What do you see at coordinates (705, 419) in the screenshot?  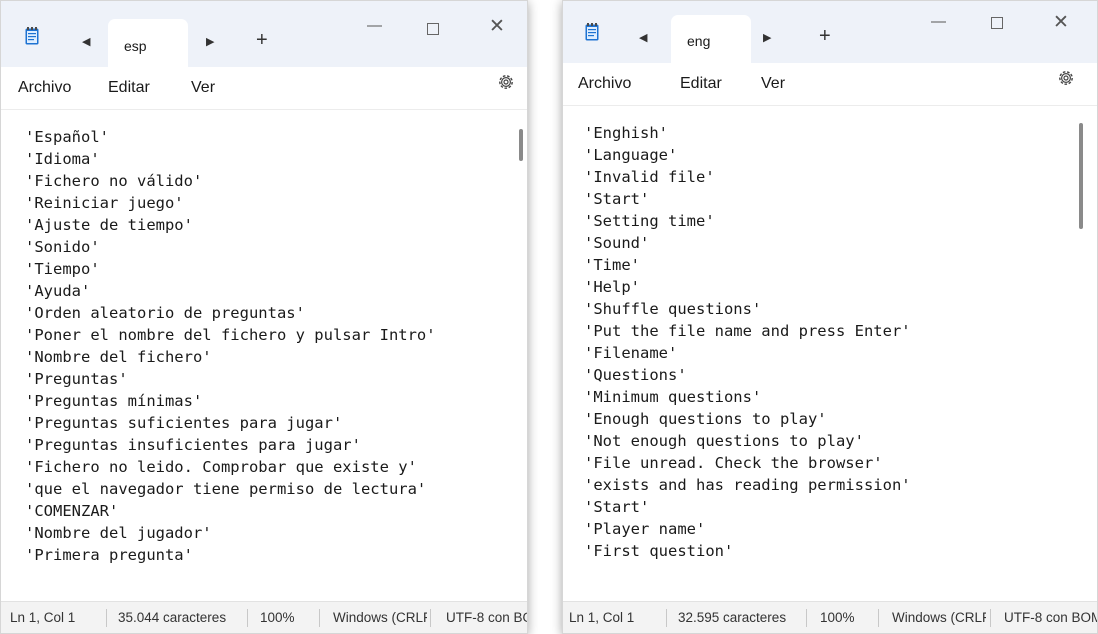 I see `text-line: 'Enough questions to play'` at bounding box center [705, 419].